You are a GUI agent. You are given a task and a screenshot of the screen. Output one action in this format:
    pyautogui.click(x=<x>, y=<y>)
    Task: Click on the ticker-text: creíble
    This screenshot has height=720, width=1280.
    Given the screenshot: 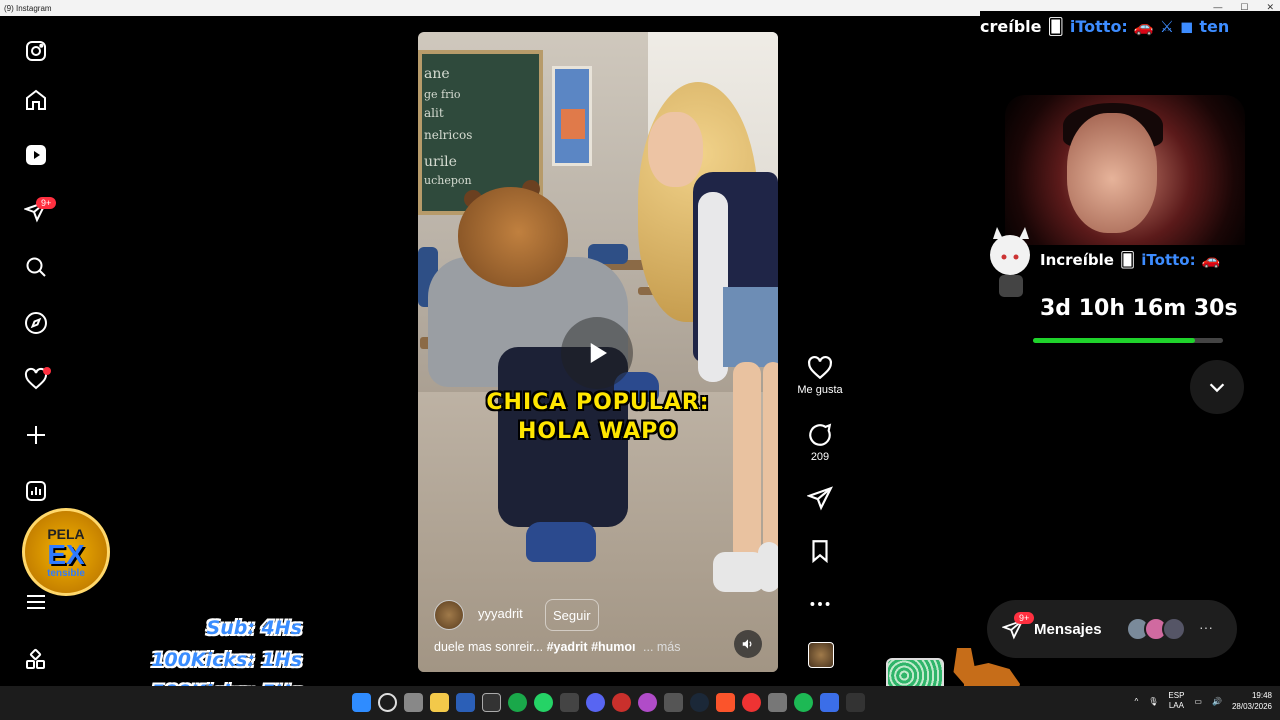 What is the action you would take?
    pyautogui.click(x=1011, y=26)
    